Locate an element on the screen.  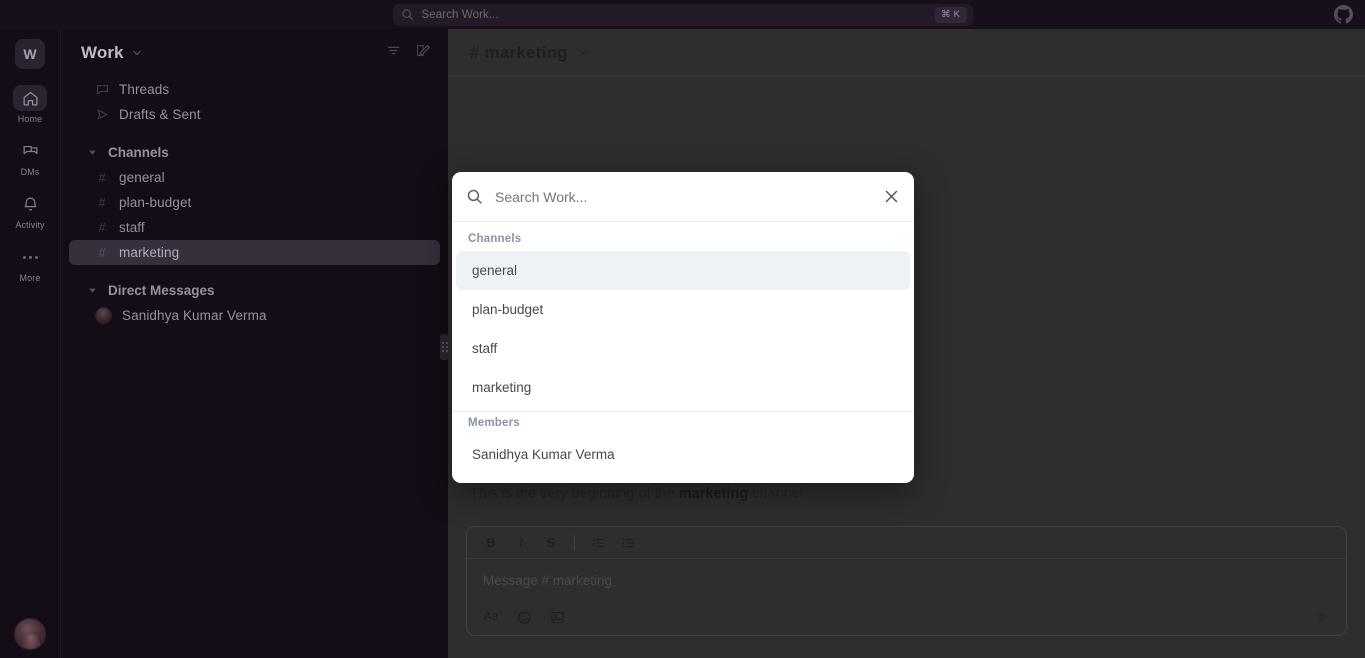
search-result-marketing: marketing is located at coordinates (683, 387).